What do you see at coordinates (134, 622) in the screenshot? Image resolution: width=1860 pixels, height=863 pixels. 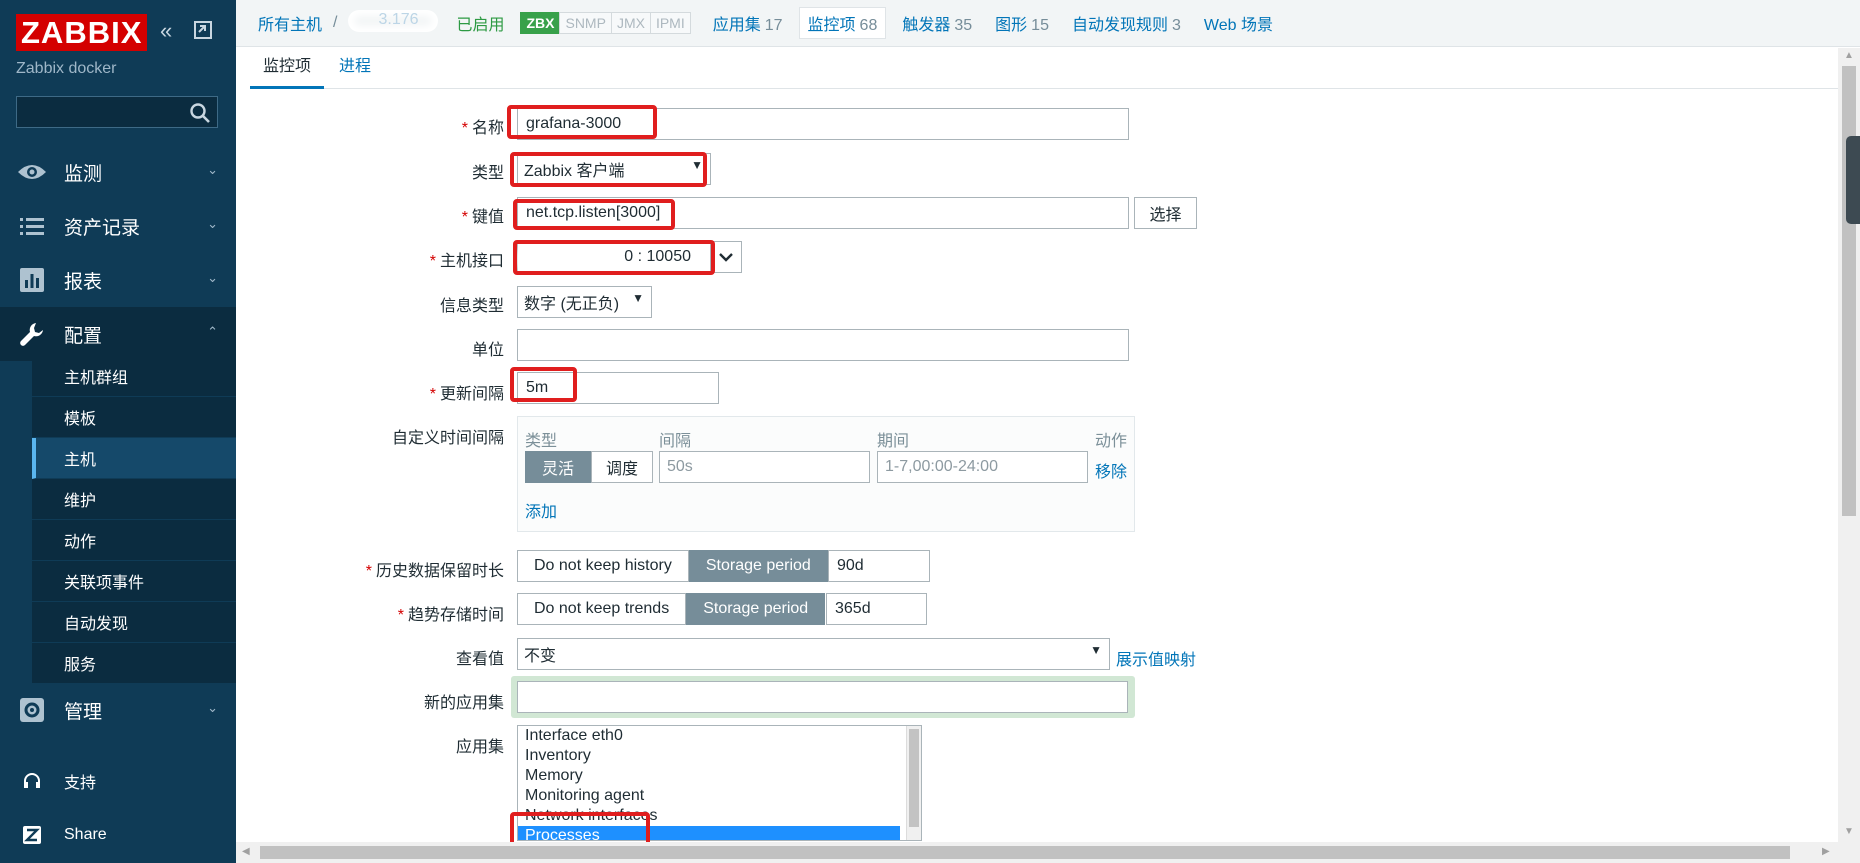 I see `submenu-discovery: 自动发现` at bounding box center [134, 622].